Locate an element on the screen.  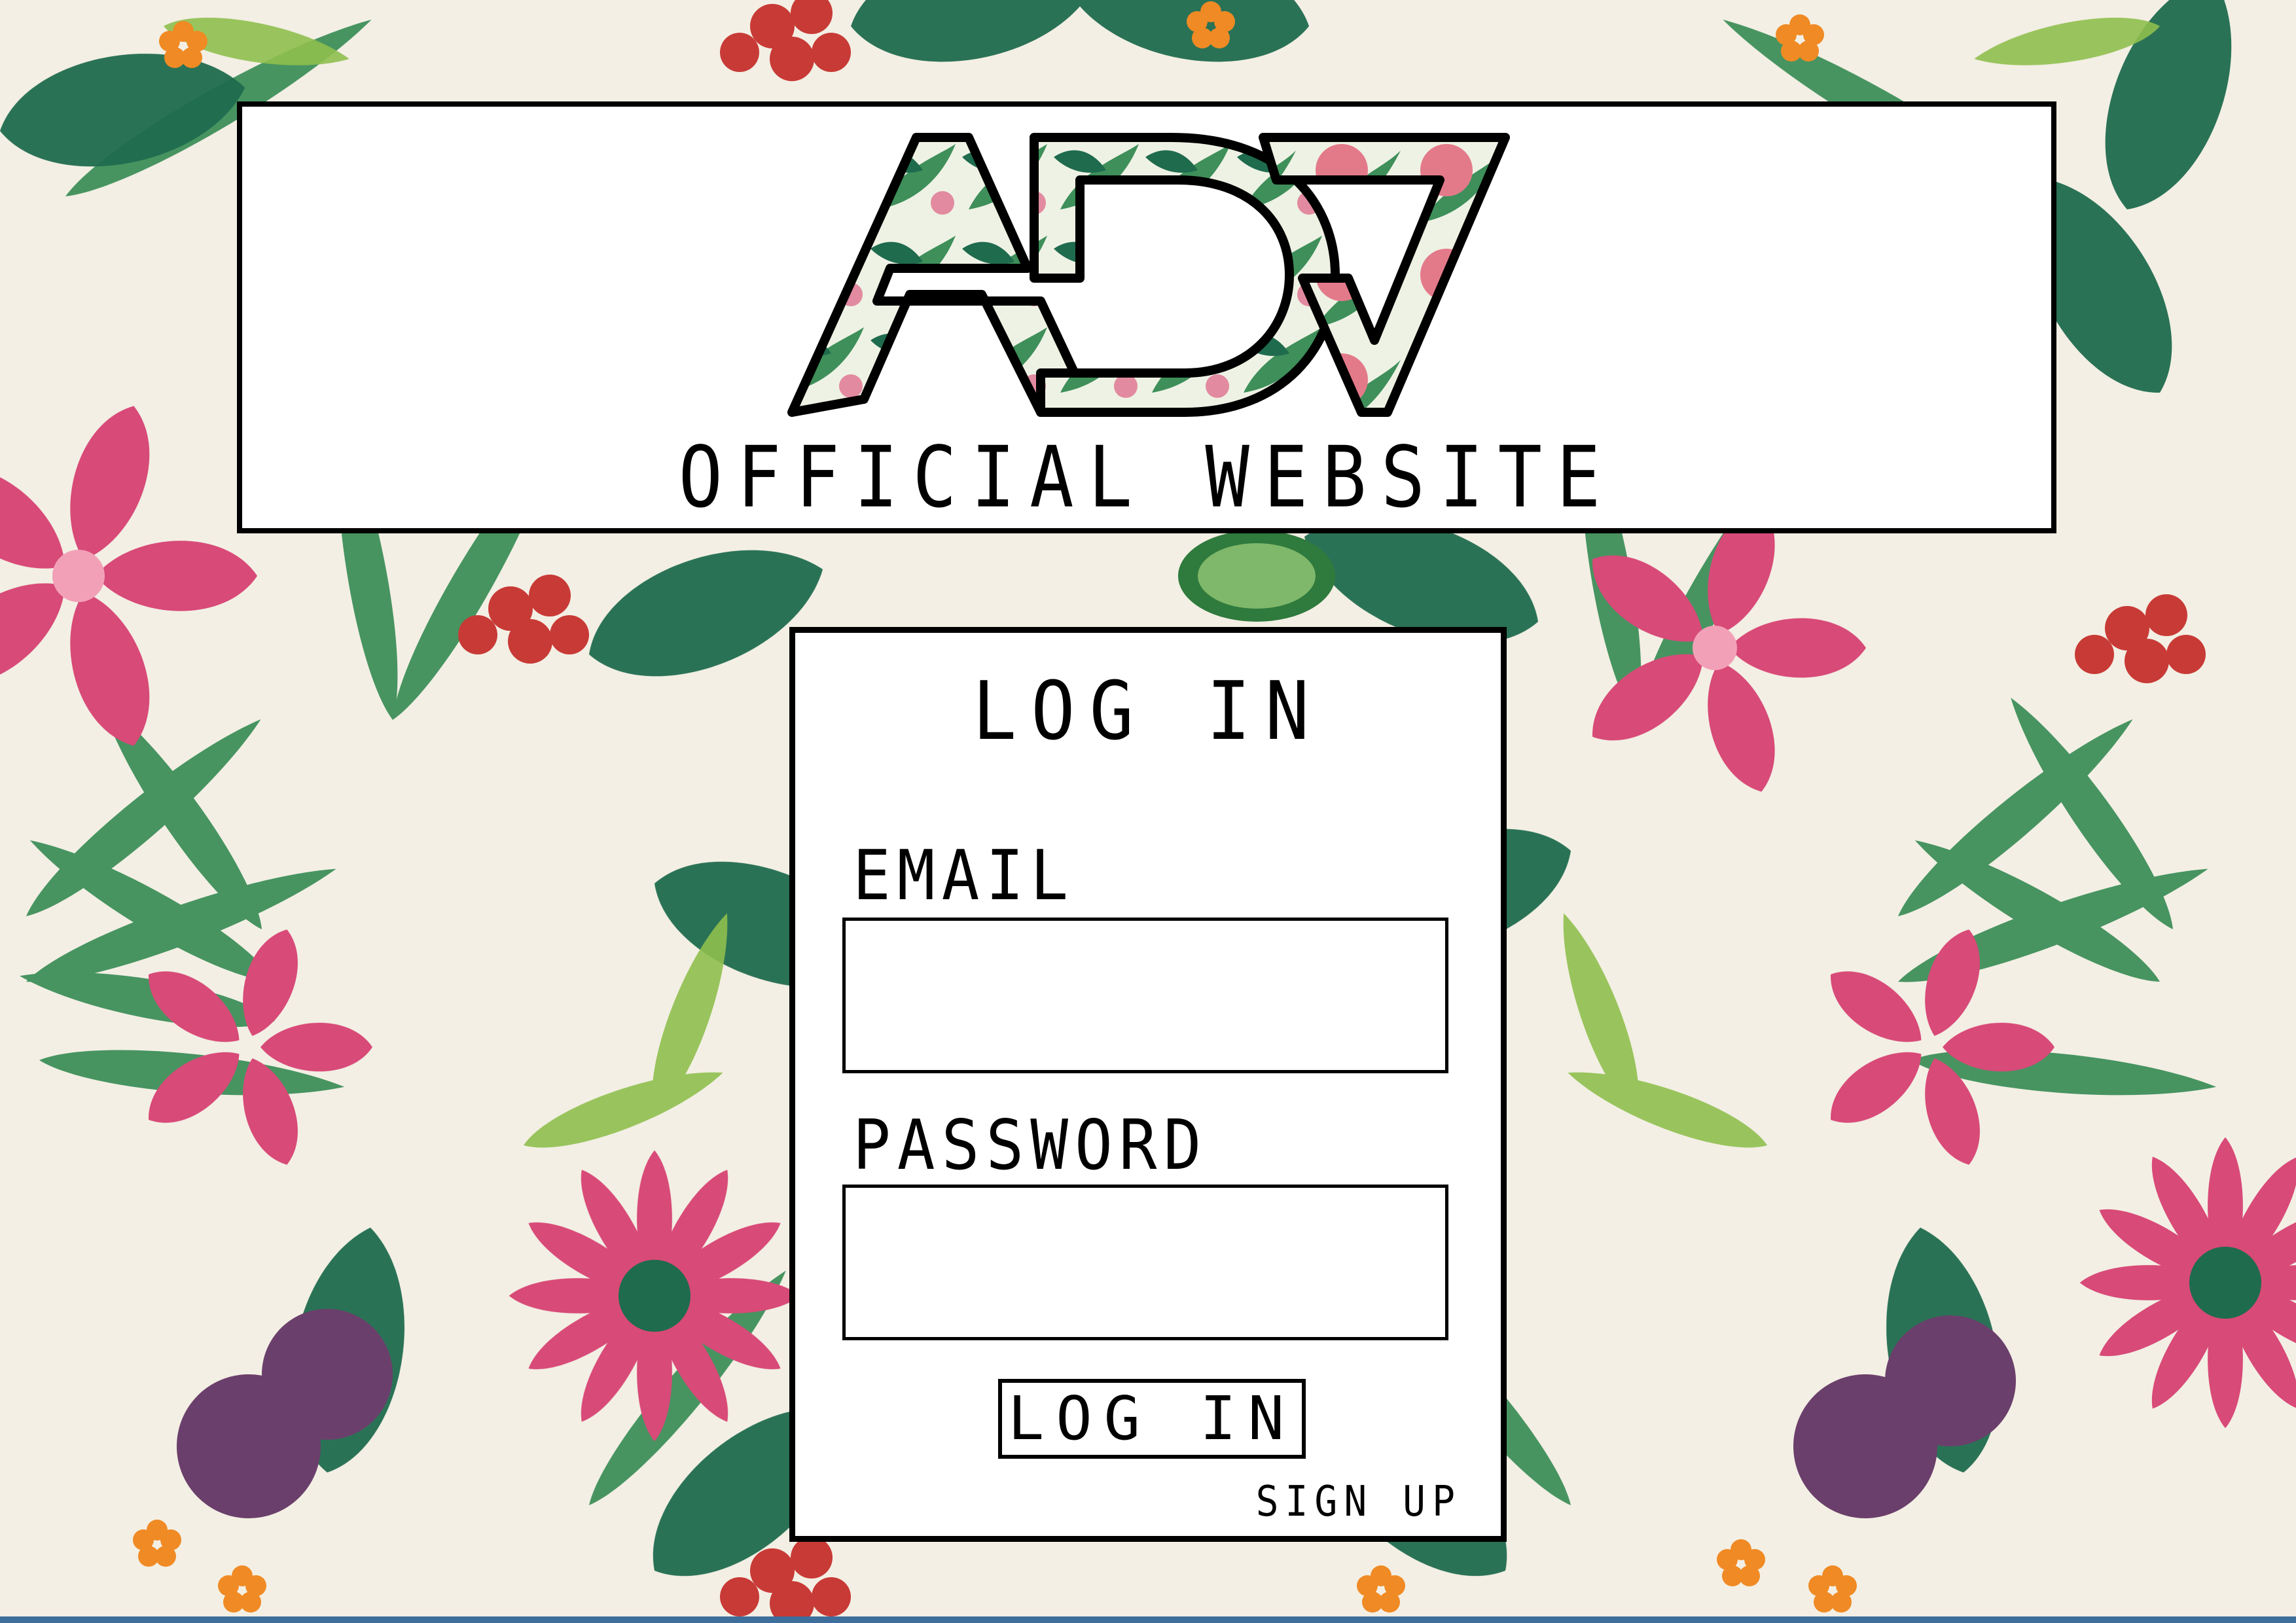
password-input is located at coordinates (1145, 1262).